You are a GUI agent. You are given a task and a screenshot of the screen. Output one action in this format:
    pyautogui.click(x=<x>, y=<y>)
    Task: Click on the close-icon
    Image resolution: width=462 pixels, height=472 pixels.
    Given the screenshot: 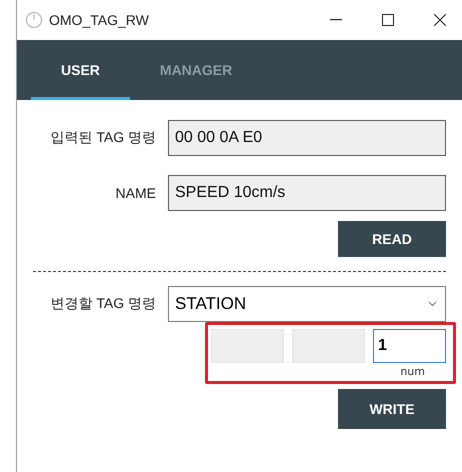 What is the action you would take?
    pyautogui.click(x=440, y=20)
    